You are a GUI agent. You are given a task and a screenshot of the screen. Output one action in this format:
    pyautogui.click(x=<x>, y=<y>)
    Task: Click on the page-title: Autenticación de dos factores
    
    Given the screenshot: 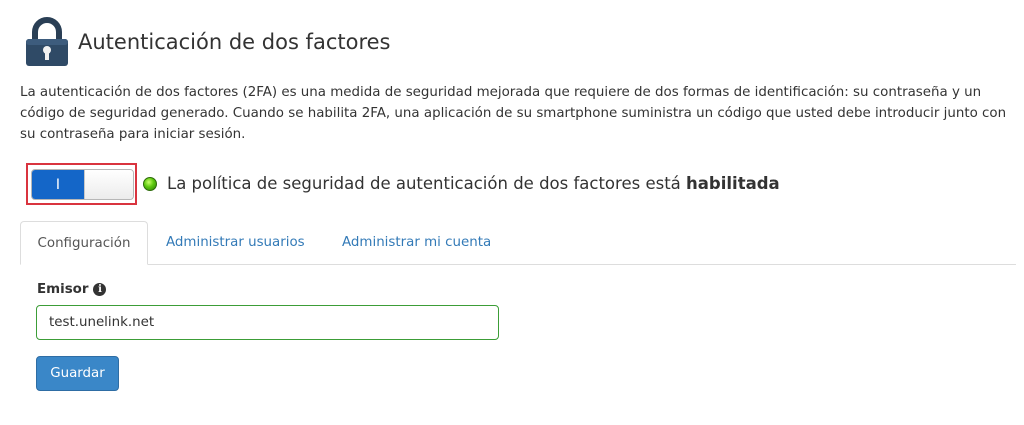 What is the action you would take?
    pyautogui.click(x=234, y=42)
    